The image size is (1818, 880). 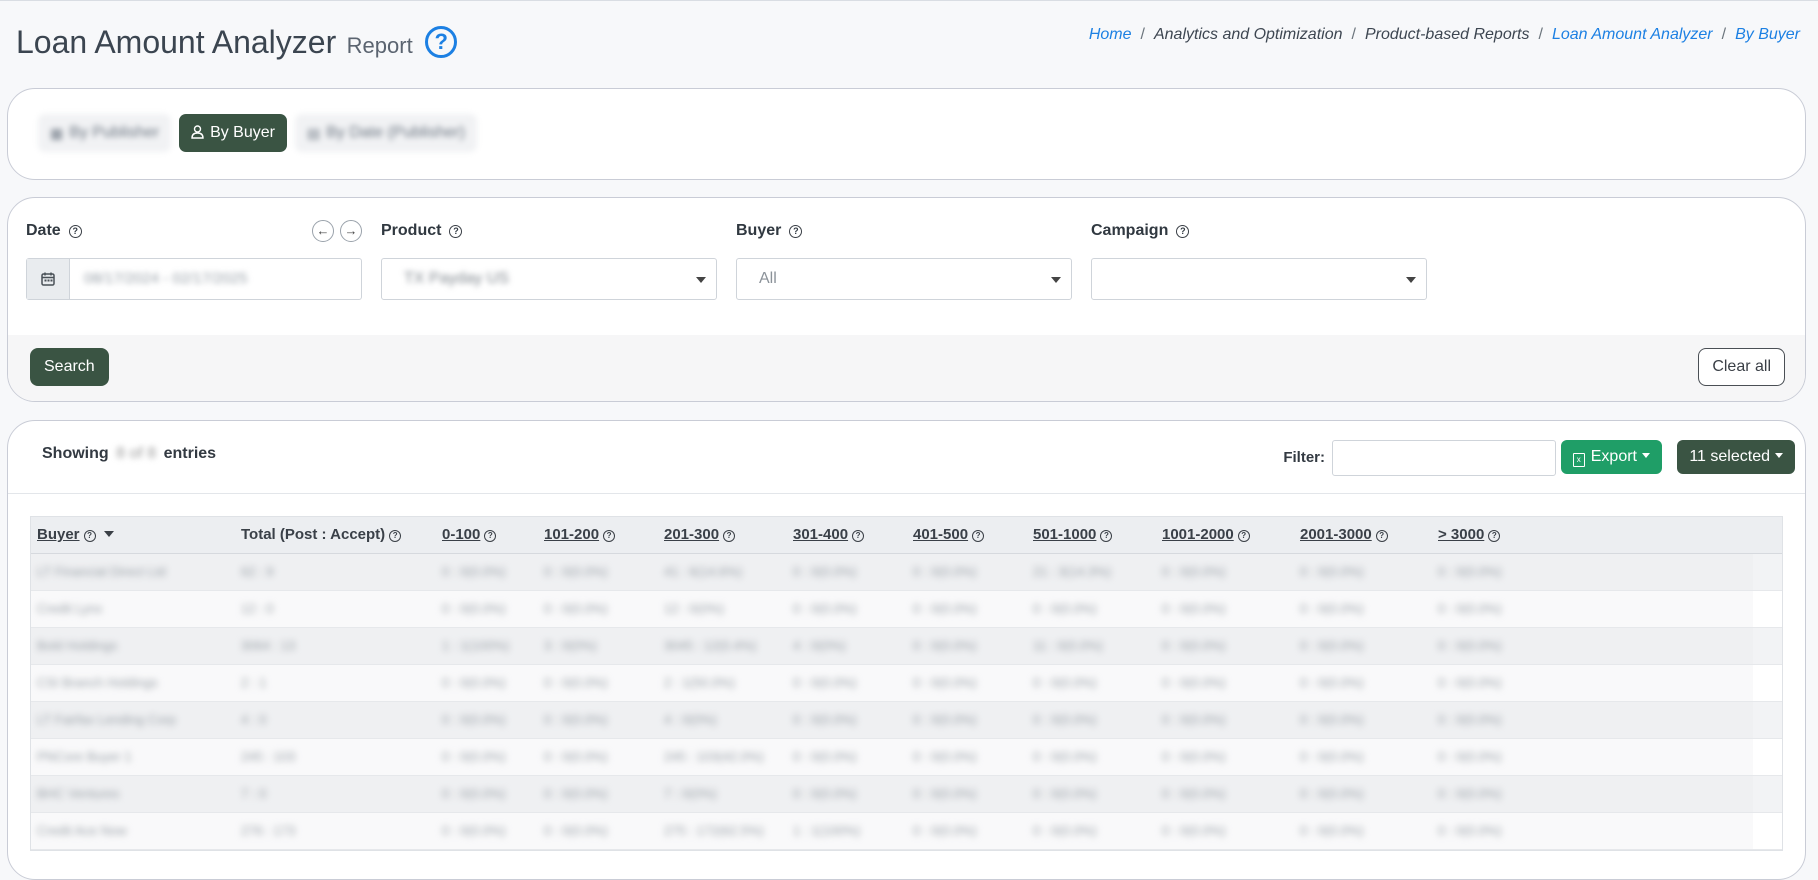 I want to click on sort-down-icon, so click(x=108, y=534).